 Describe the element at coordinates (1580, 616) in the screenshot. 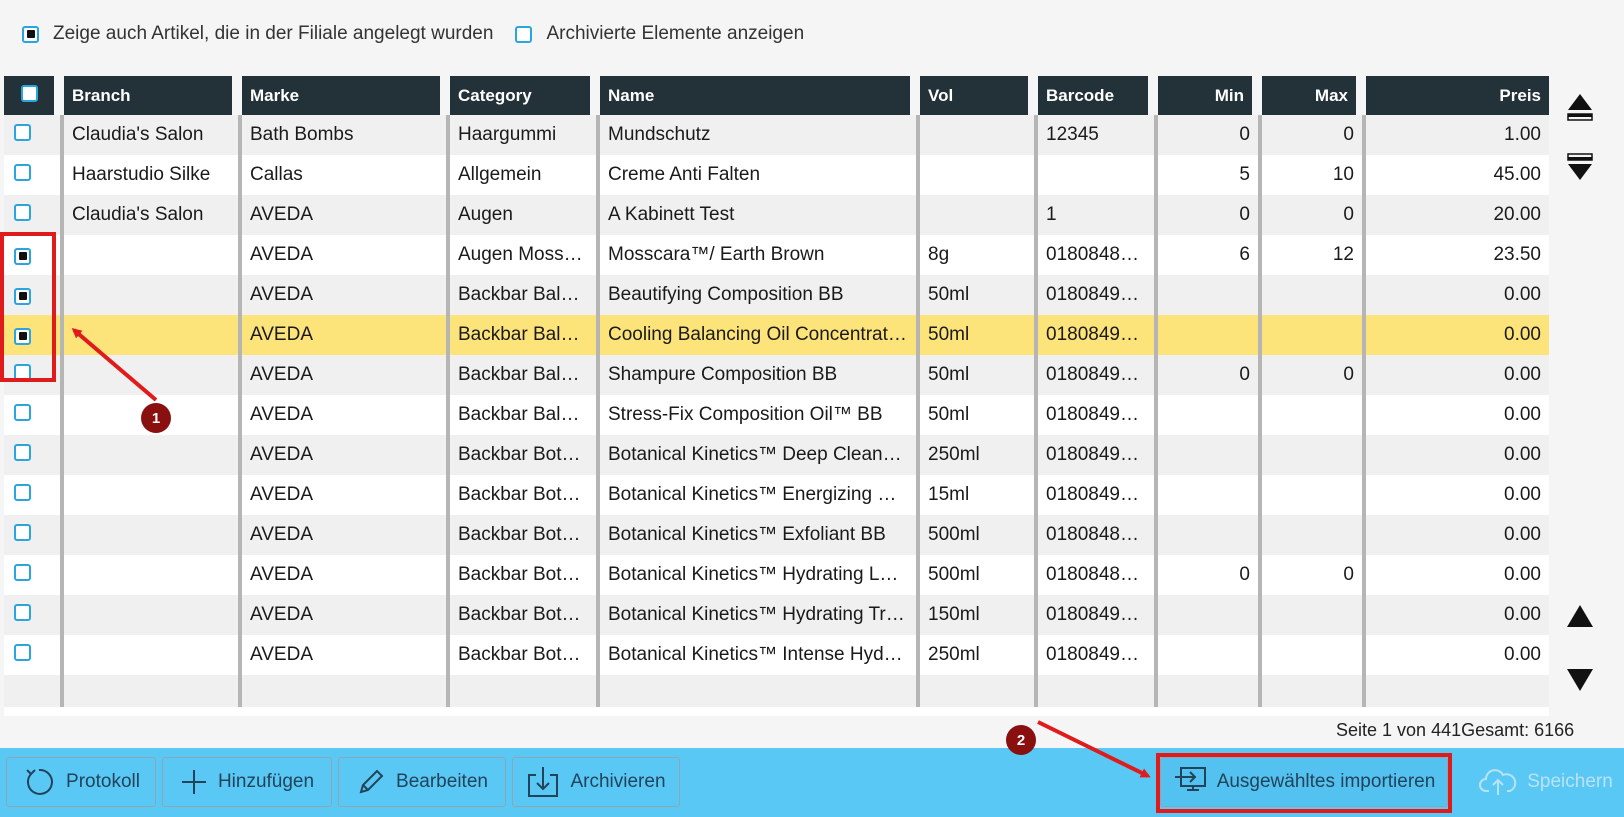

I see `scroll-up-button` at that location.